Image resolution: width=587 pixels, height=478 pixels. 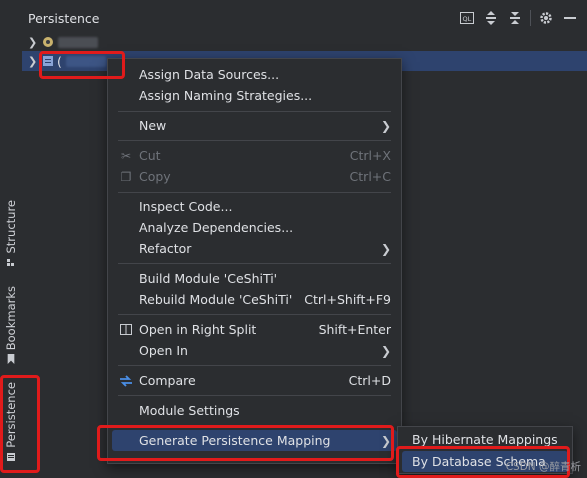 I want to click on tool-window-strip: Structure Bookmarks Persistence, so click(x=11, y=239).